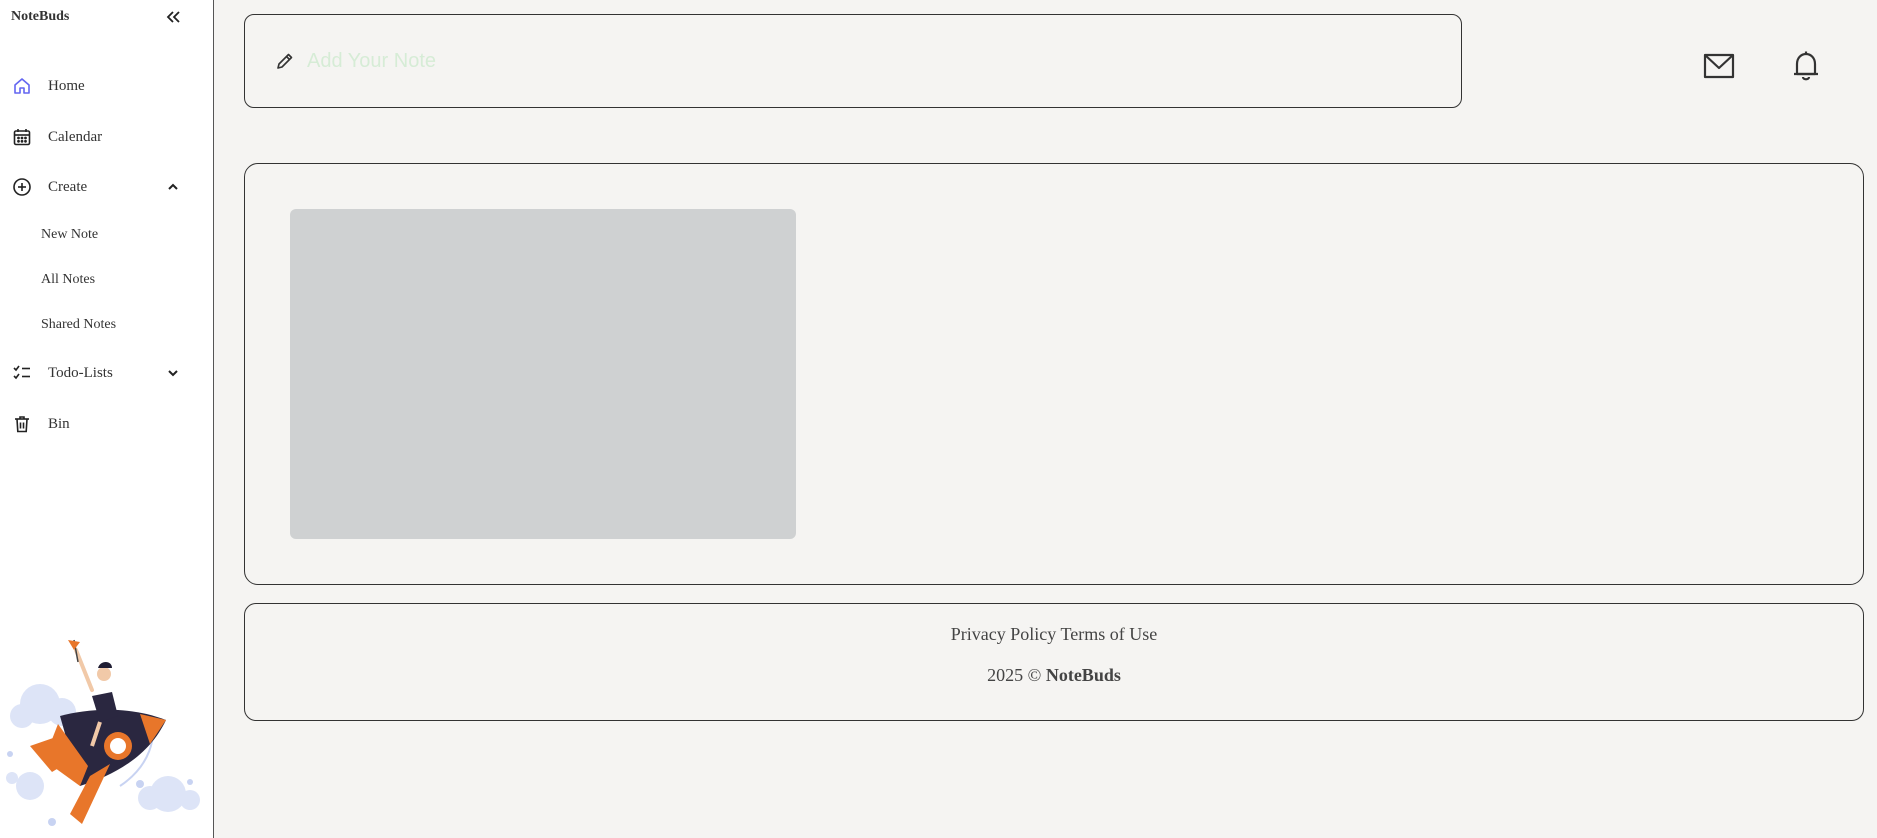 The height and width of the screenshot is (838, 1877). What do you see at coordinates (68, 280) in the screenshot?
I see `sidebar-subitem-all-notes: All Notes` at bounding box center [68, 280].